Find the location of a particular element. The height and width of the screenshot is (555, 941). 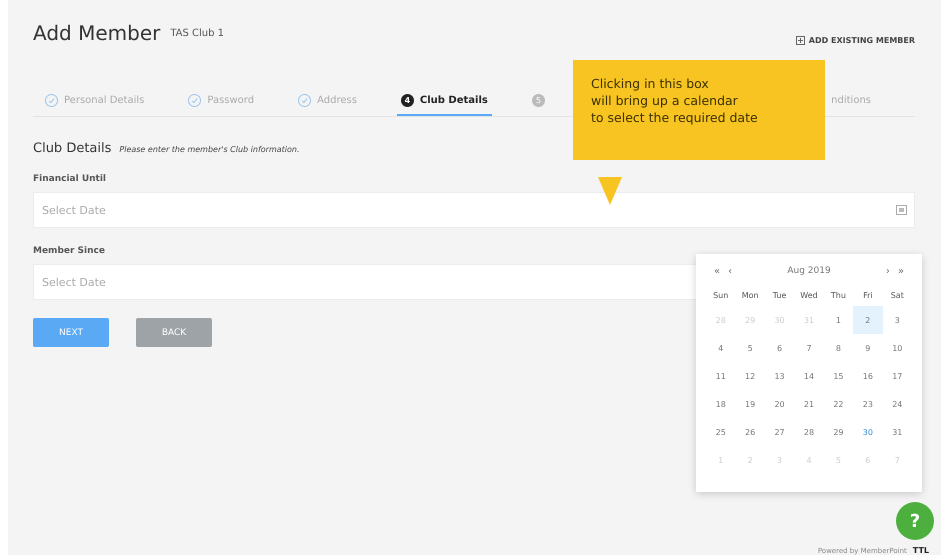

add-existing-member-link: ADD EXISTING MEMBER is located at coordinates (855, 40).